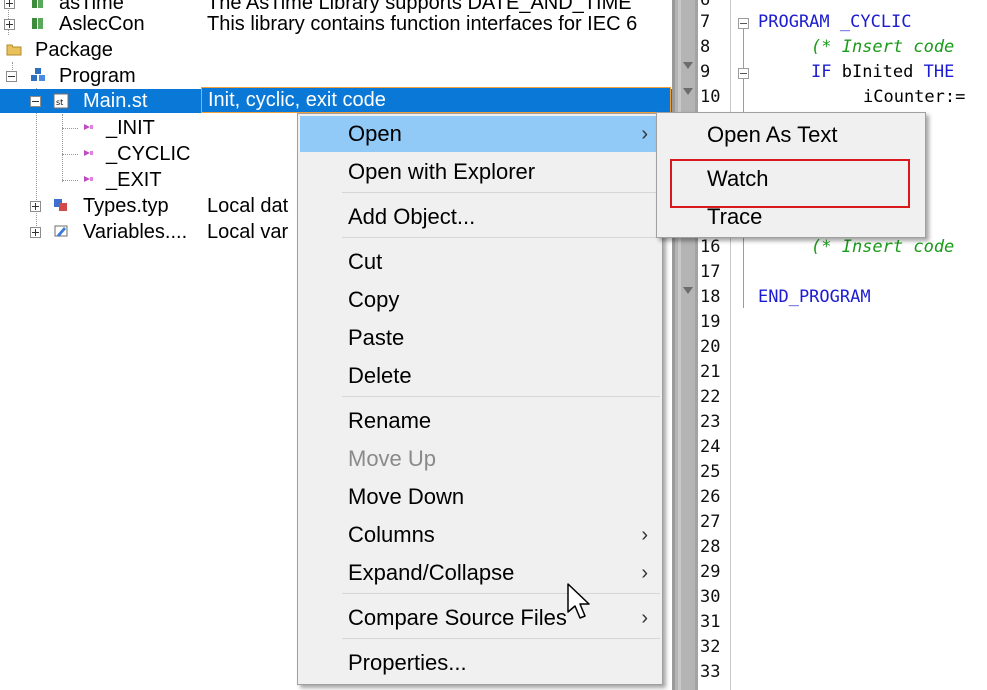 Image resolution: width=987 pixels, height=690 pixels. I want to click on code-line: PROGRAM _CYCLIC, so click(835, 22).